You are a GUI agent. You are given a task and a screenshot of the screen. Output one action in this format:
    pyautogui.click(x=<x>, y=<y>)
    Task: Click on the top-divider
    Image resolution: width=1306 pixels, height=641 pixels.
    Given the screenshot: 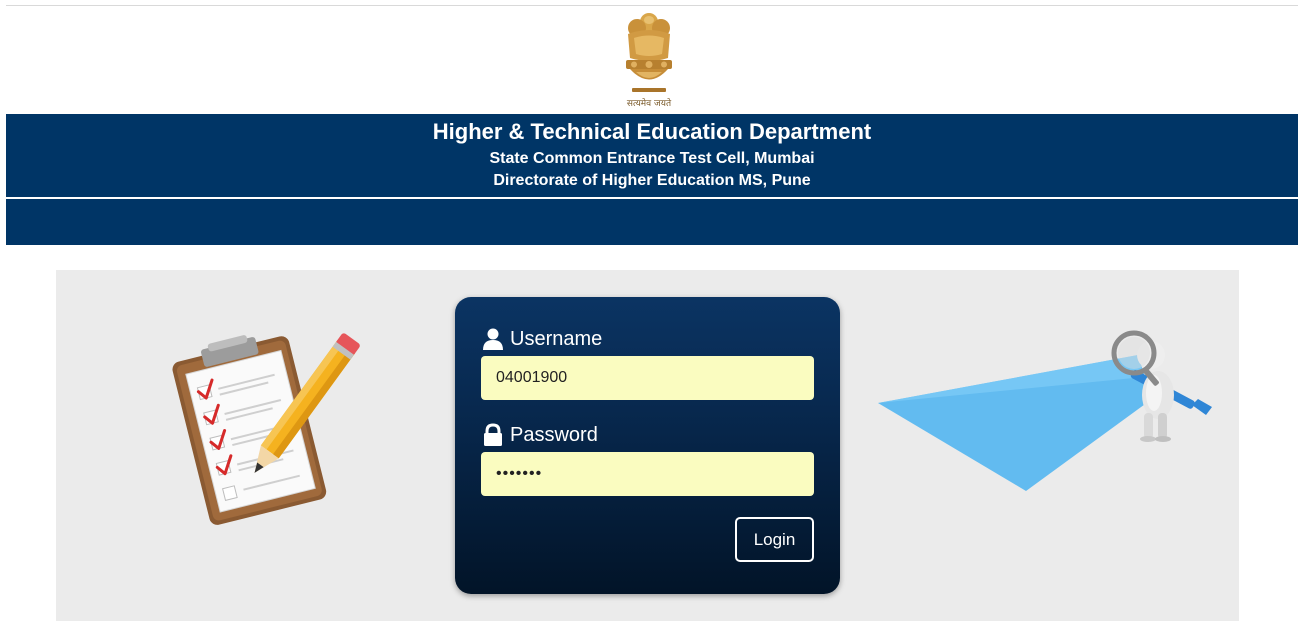 What is the action you would take?
    pyautogui.click(x=652, y=5)
    